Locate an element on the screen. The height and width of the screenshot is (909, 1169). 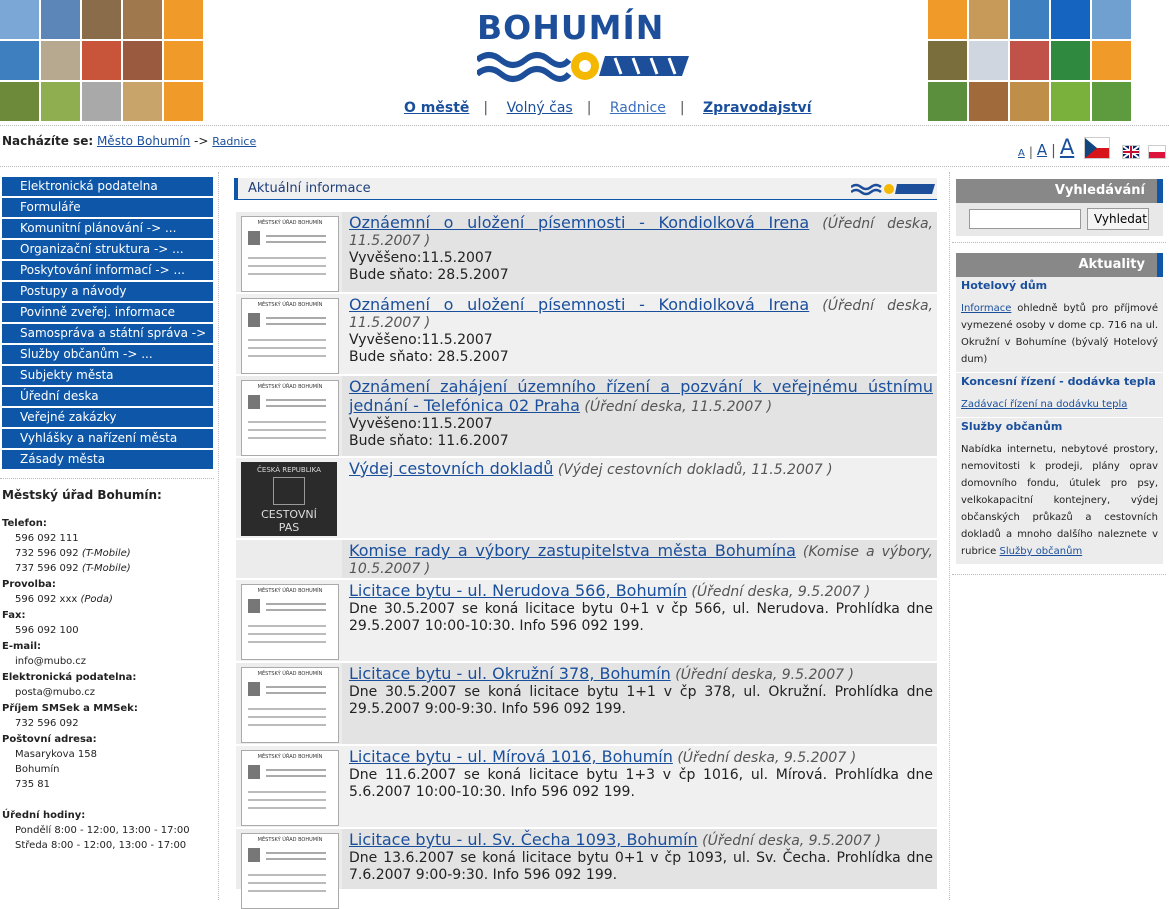
news-line: Bude sňato: 28.5.2007 is located at coordinates (429, 275).